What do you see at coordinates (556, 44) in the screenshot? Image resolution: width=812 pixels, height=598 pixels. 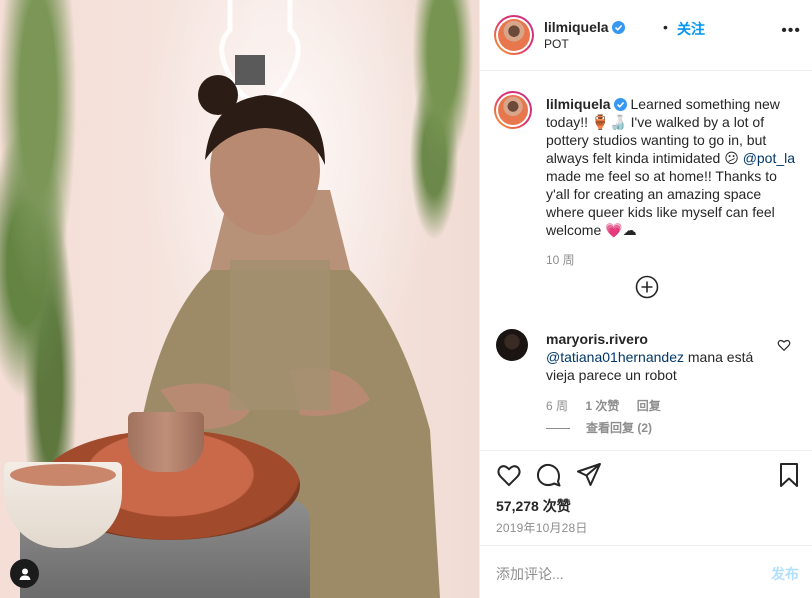 I see `location-link: POT` at bounding box center [556, 44].